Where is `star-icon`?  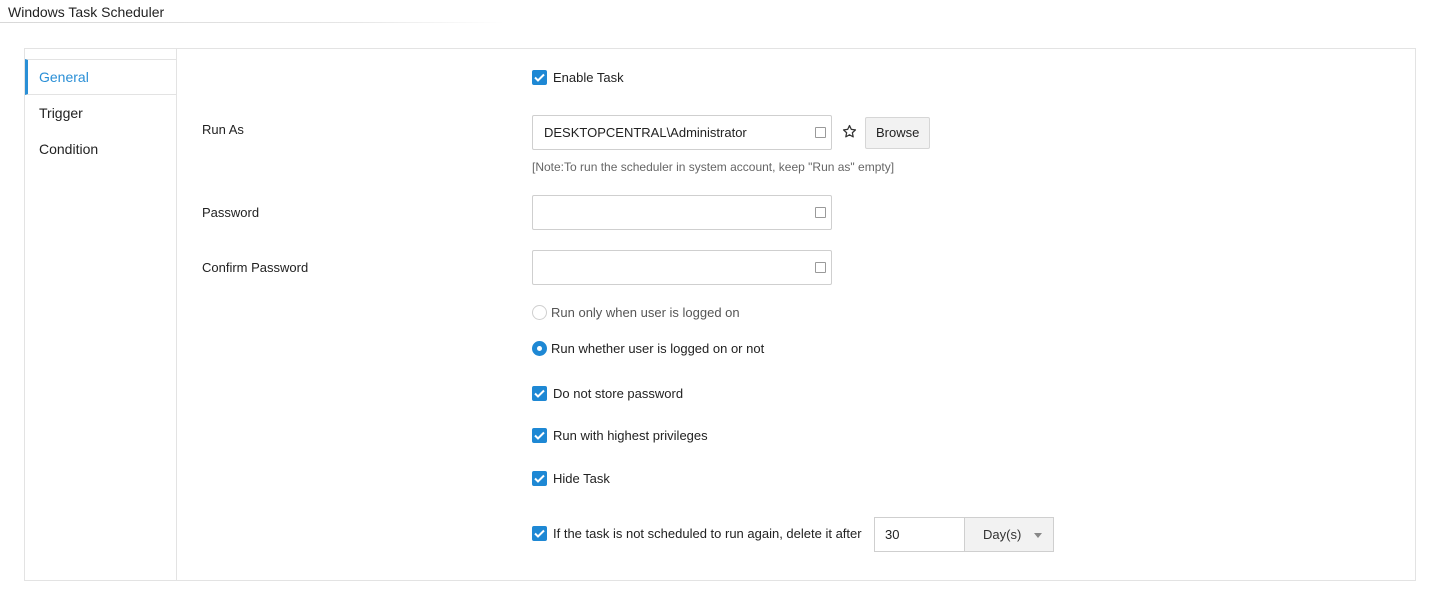 star-icon is located at coordinates (849, 133).